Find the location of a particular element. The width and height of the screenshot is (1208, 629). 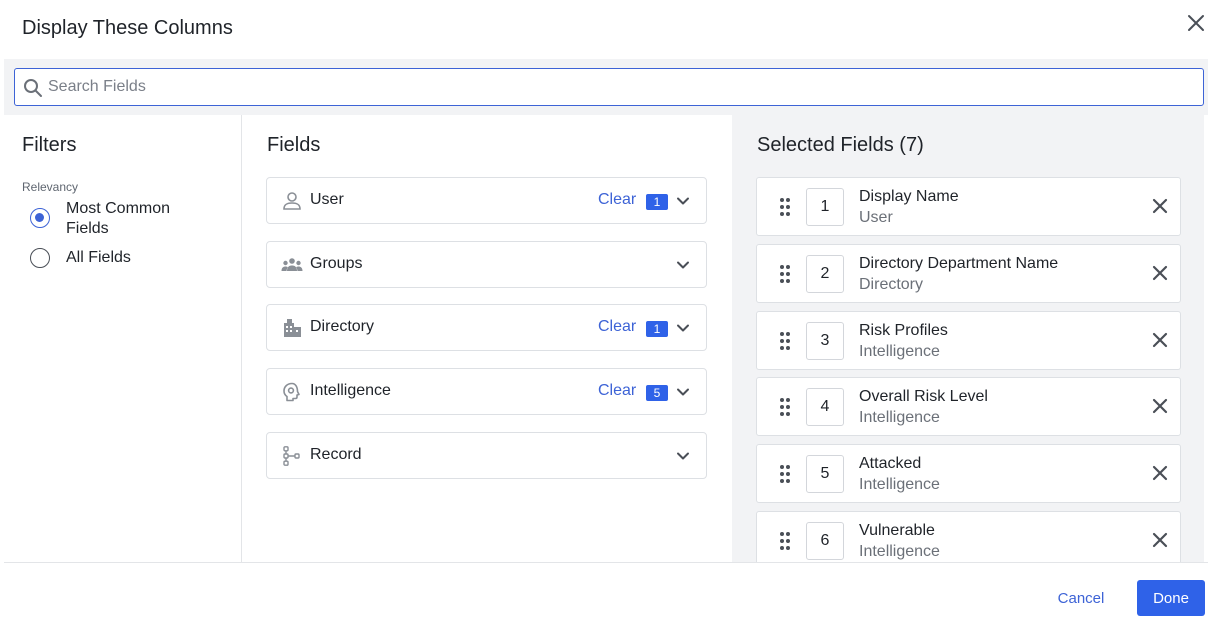

user-icon is located at coordinates (292, 201).